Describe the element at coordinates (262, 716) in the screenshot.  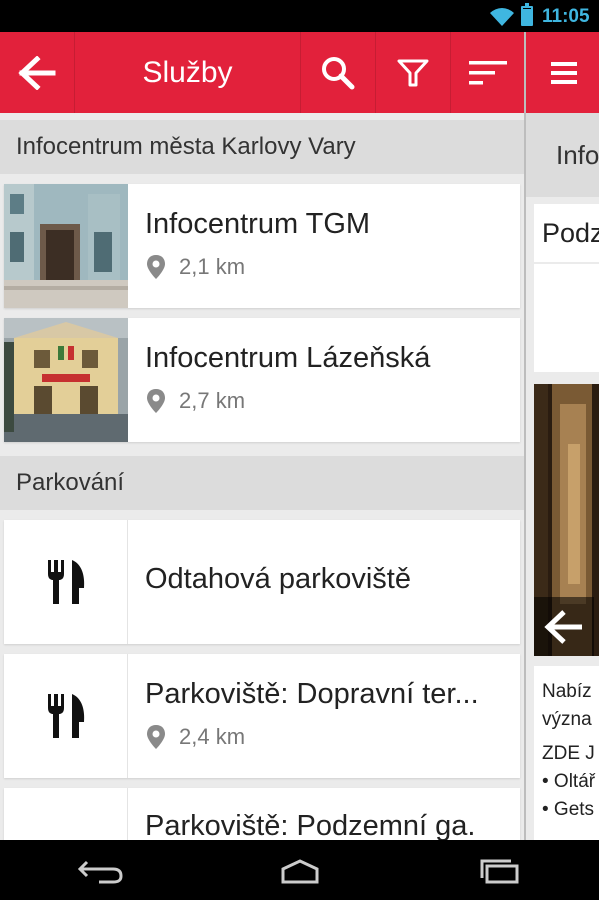
I see `list-item-parkoviste-dopravni: Parkoviště: Dopravní ter... 2,4 km` at that location.